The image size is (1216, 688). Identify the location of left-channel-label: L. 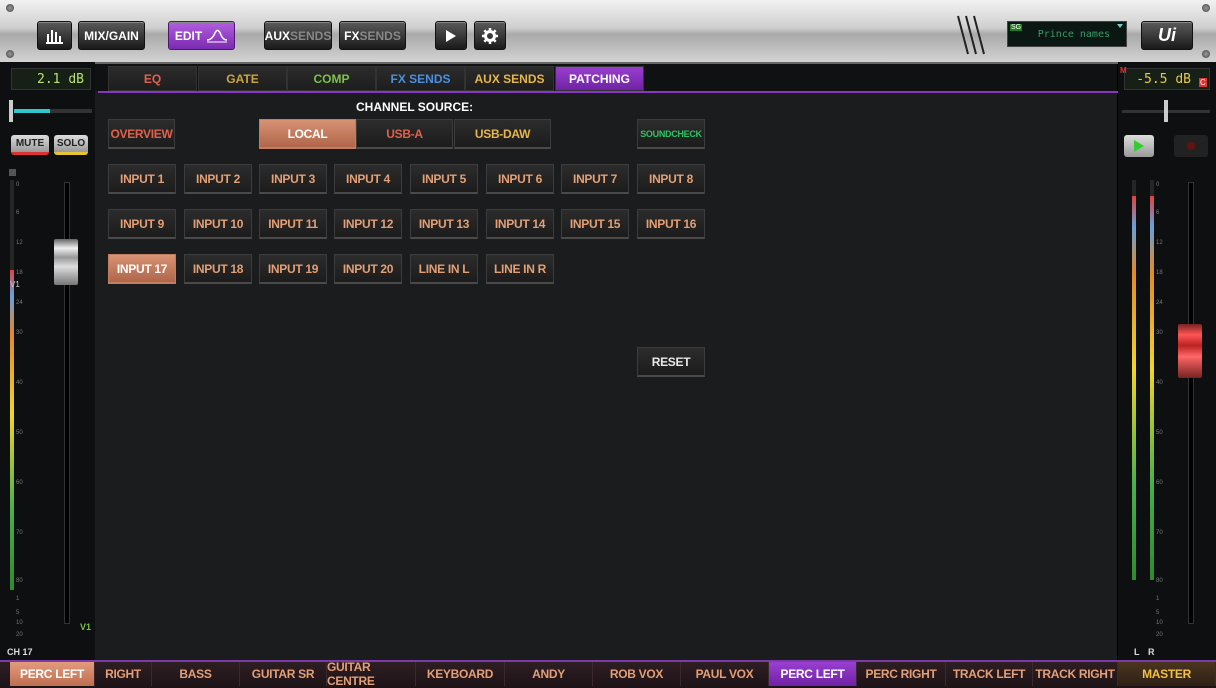
(1137, 652).